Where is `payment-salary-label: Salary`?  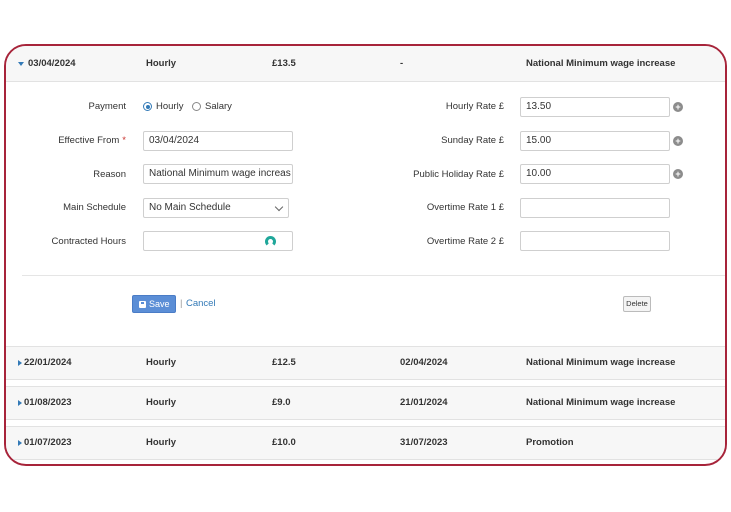 payment-salary-label: Salary is located at coordinates (218, 106).